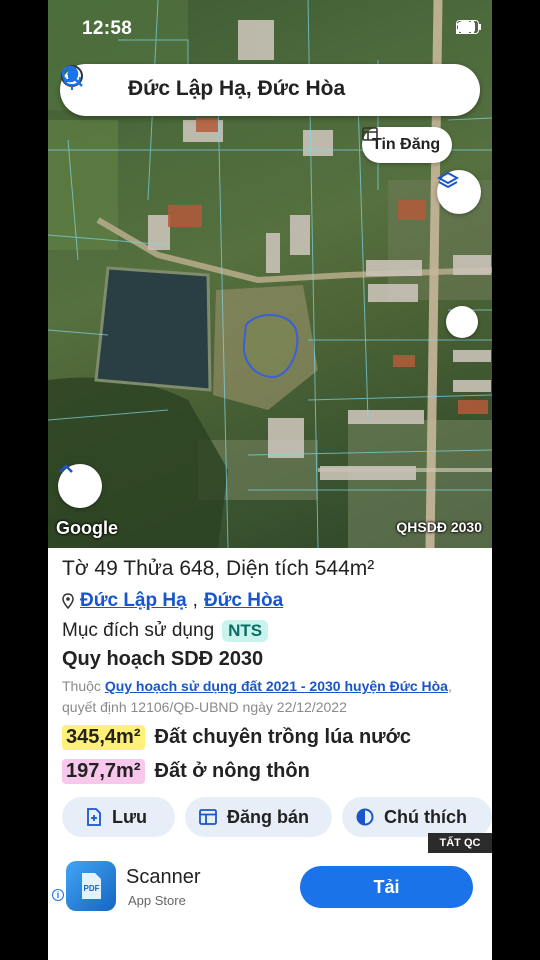 Image resolution: width=540 pixels, height=960 pixels. Describe the element at coordinates (163, 659) in the screenshot. I see `plan-title: Quy hoạch SDĐ 2030` at that location.